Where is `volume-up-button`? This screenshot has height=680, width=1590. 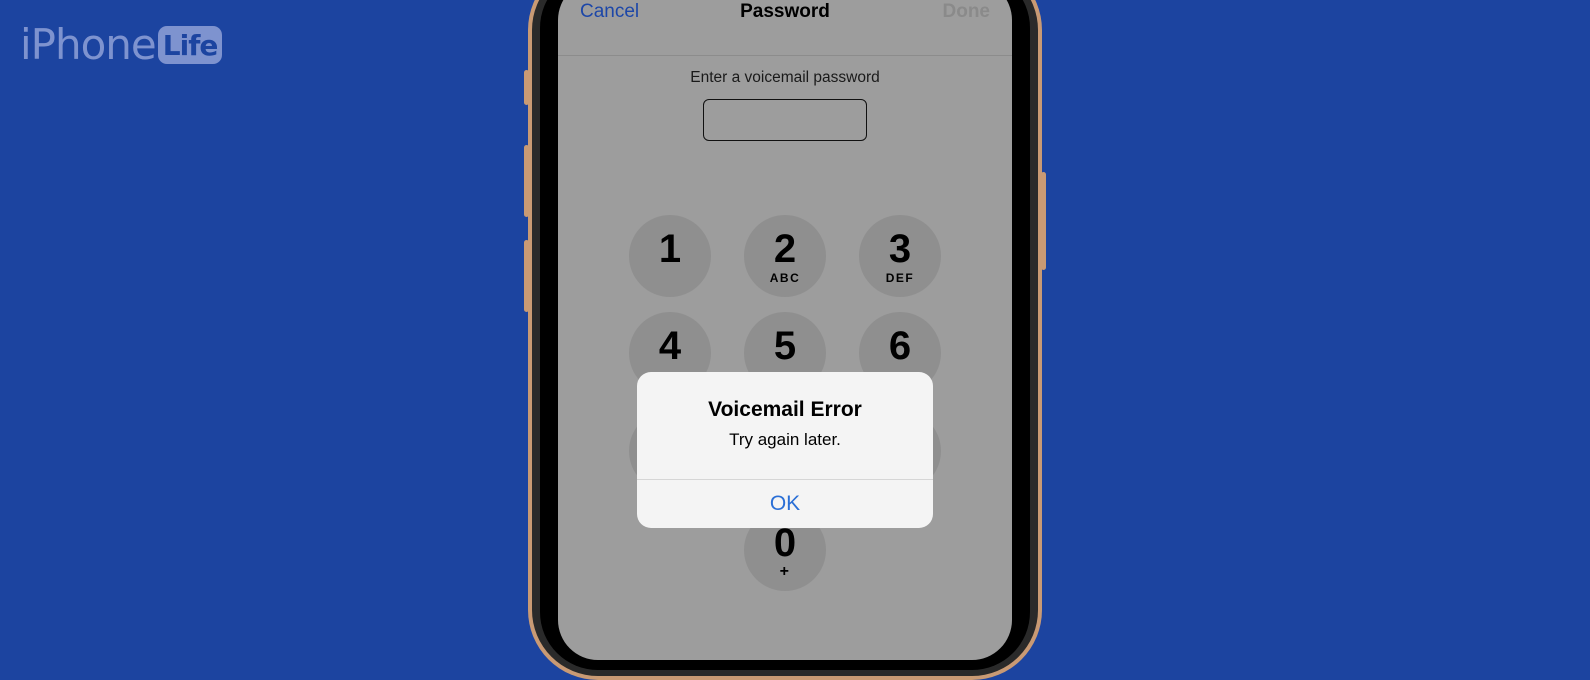 volume-up-button is located at coordinates (526, 181).